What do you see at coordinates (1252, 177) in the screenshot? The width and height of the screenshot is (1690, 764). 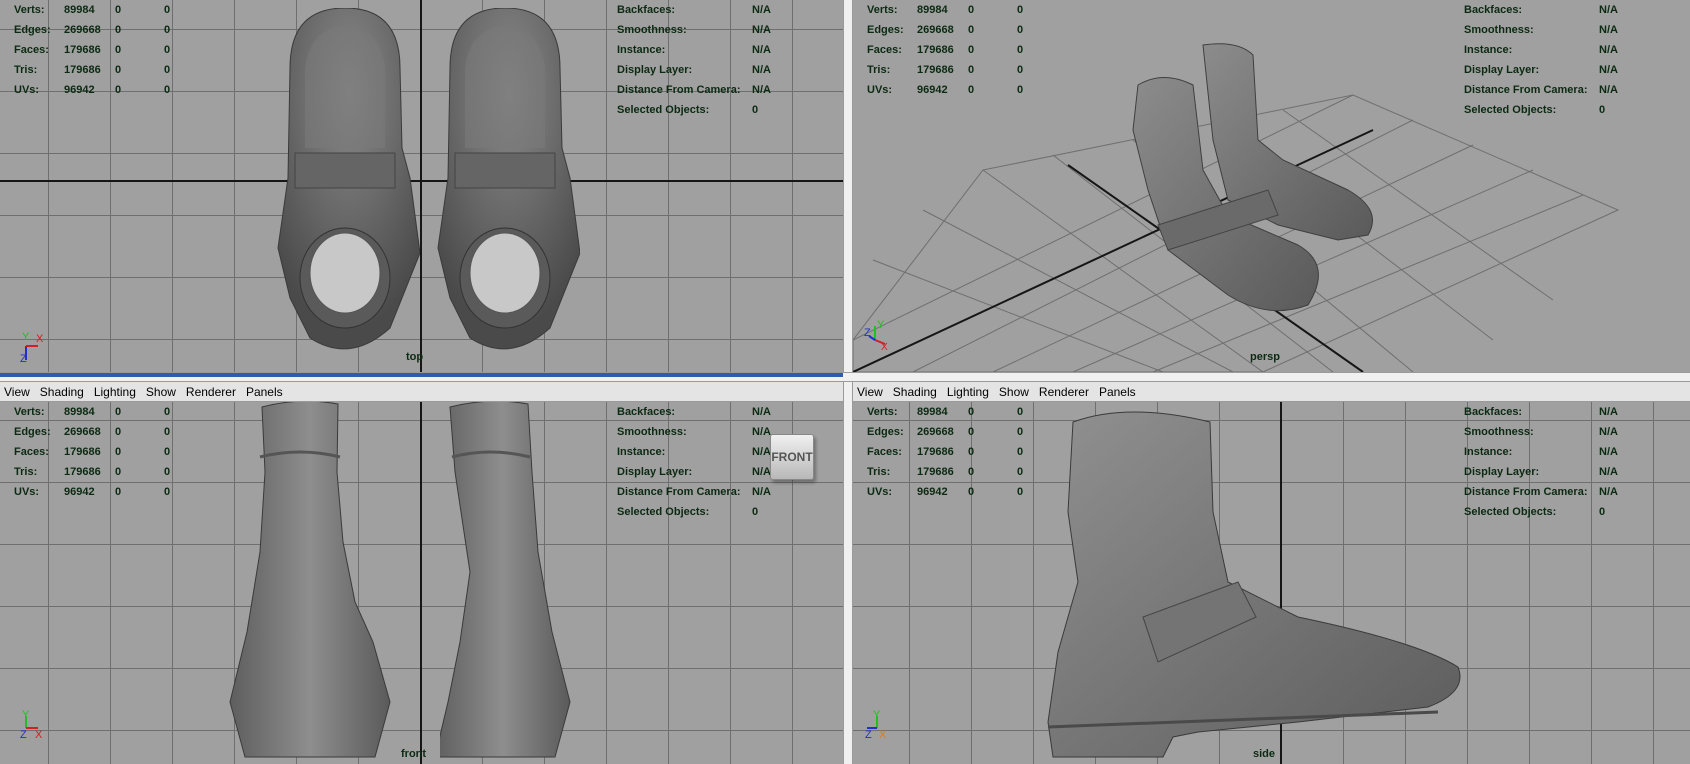 I see `boots-perspective-view` at bounding box center [1252, 177].